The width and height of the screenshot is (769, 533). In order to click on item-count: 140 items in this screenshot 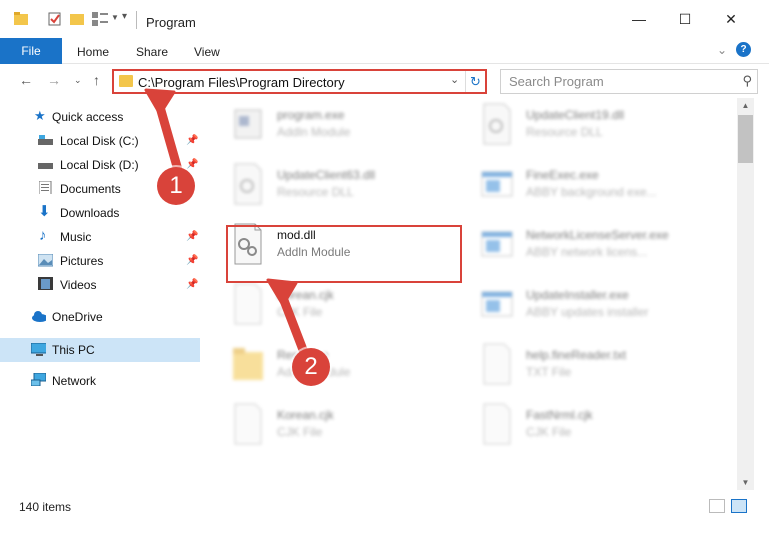, I will do `click(45, 507)`.